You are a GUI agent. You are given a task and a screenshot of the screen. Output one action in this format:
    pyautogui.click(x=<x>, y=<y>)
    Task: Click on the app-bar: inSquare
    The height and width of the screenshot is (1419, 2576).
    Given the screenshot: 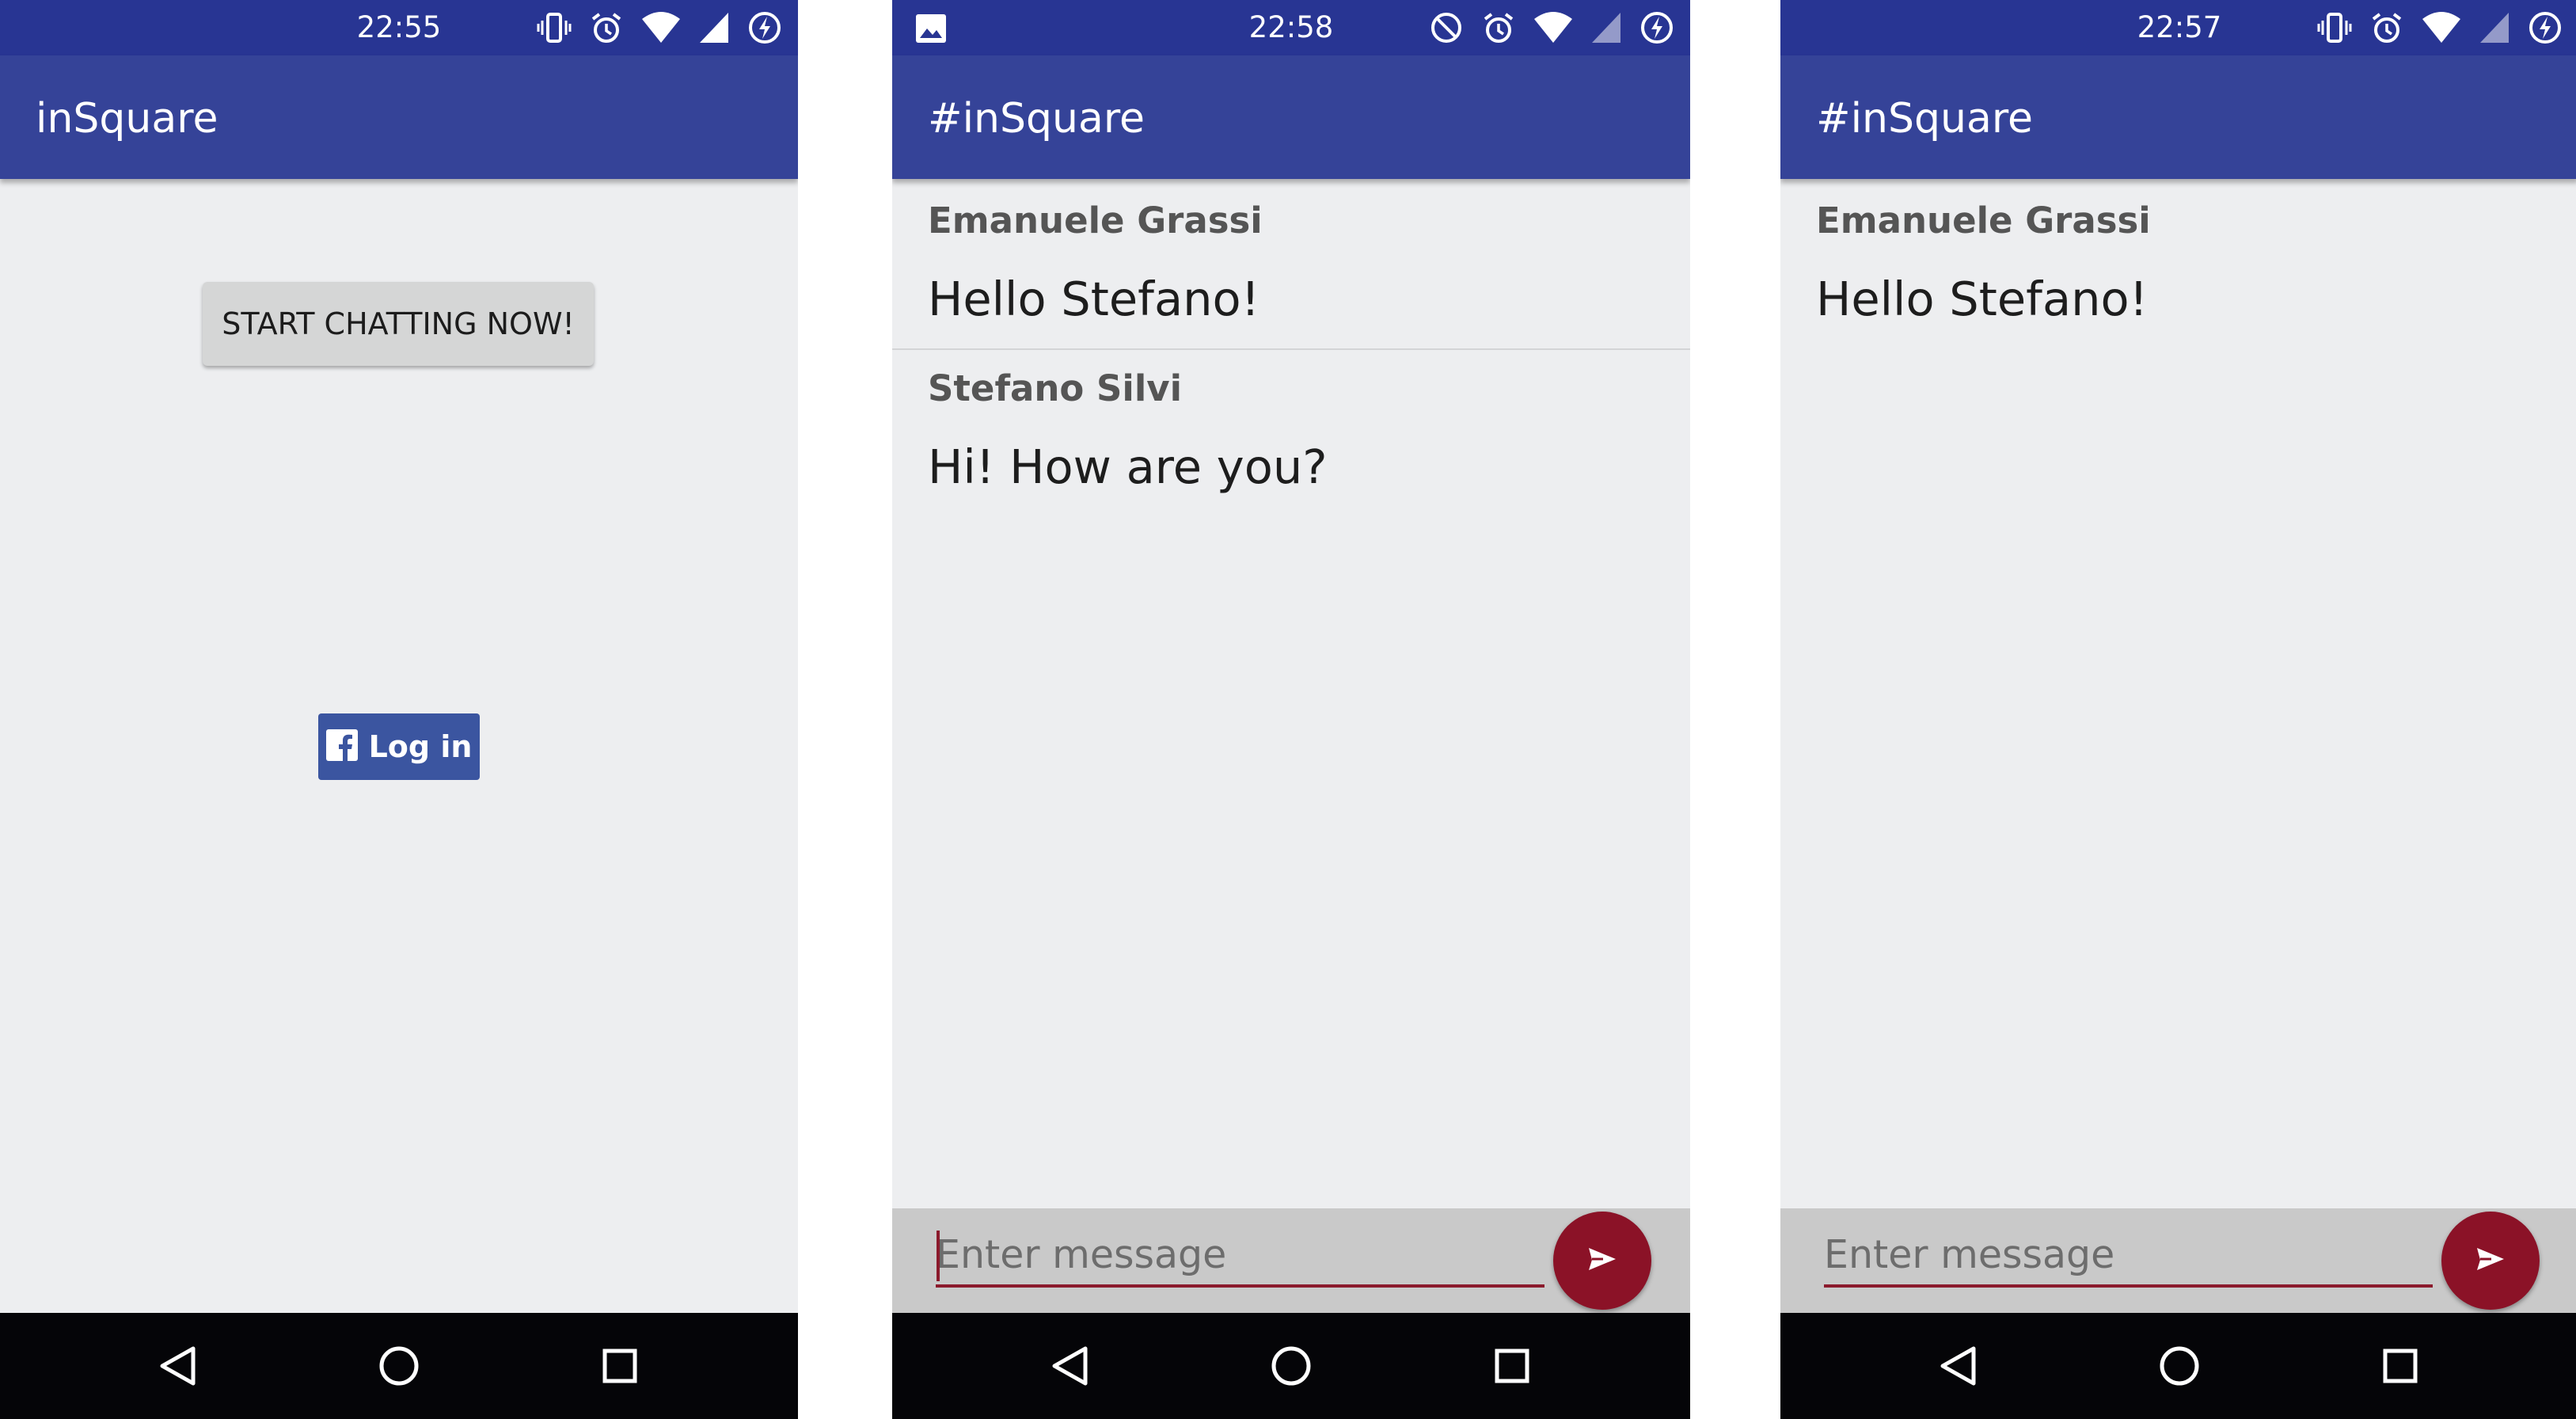 What is the action you would take?
    pyautogui.click(x=399, y=117)
    